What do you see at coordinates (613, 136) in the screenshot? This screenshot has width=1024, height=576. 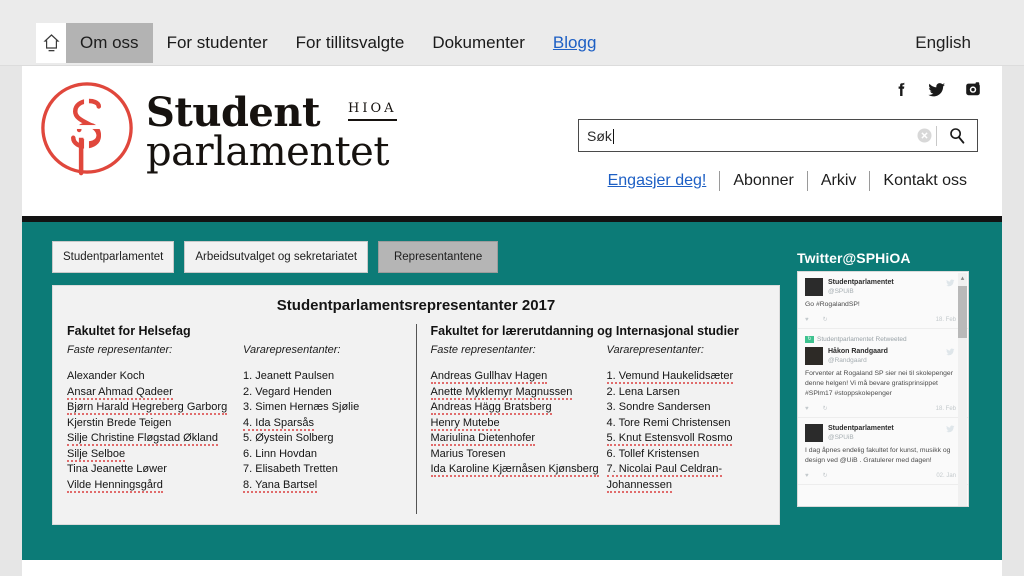 I see `text-caret` at bounding box center [613, 136].